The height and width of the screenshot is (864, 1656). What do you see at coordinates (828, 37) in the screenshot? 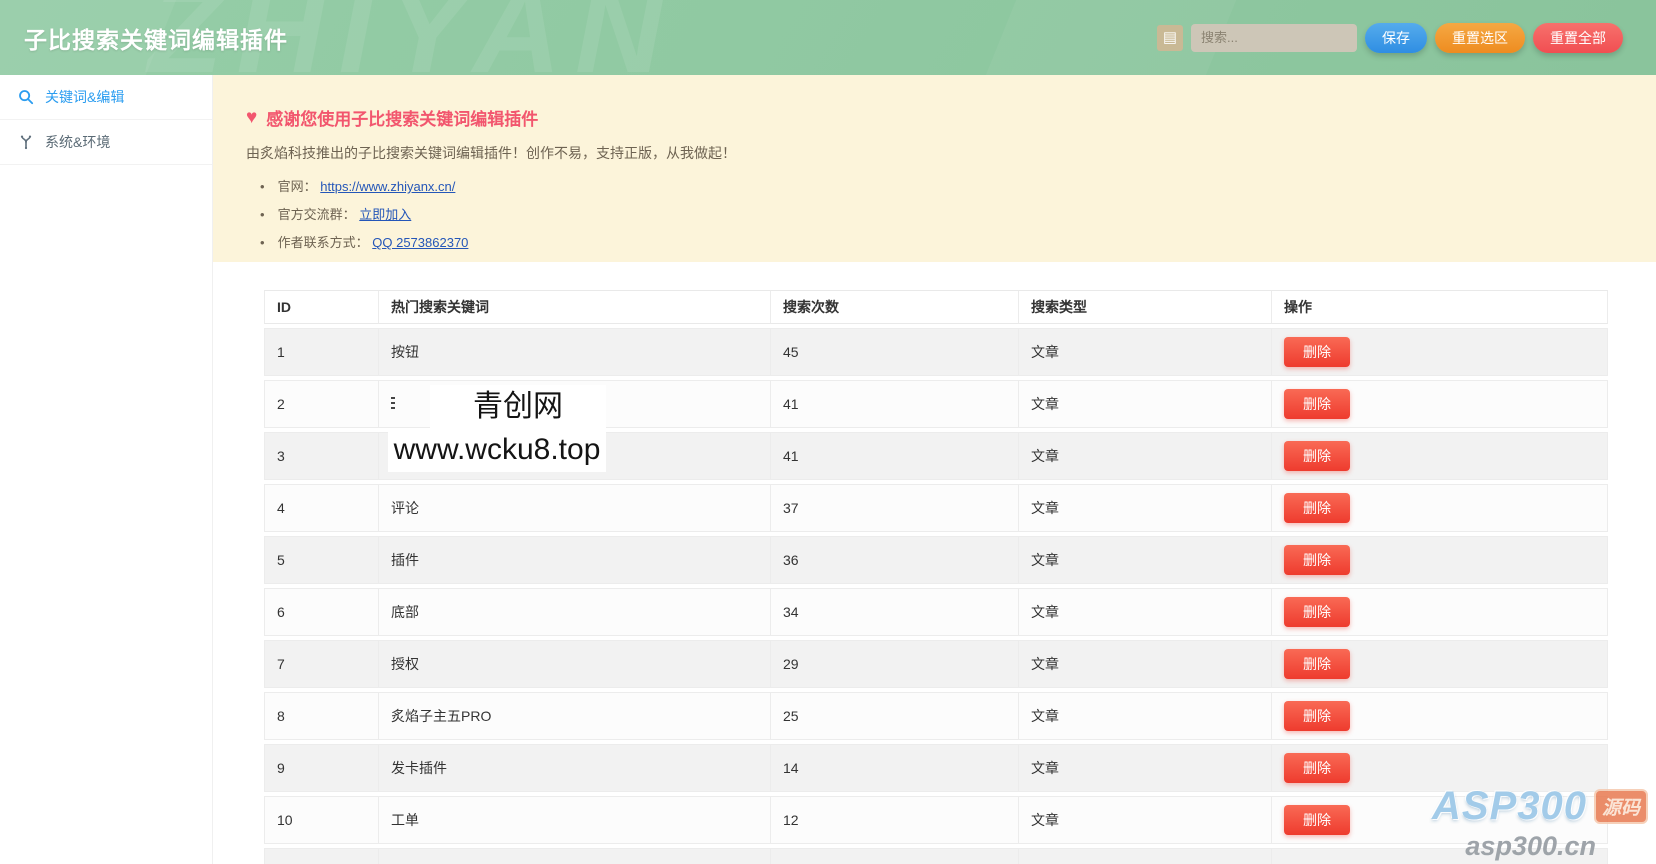
I see `app-header: ZHIYAN 子比搜索关键词编辑插件 ▤ 保存 重置选区 重置全部` at bounding box center [828, 37].